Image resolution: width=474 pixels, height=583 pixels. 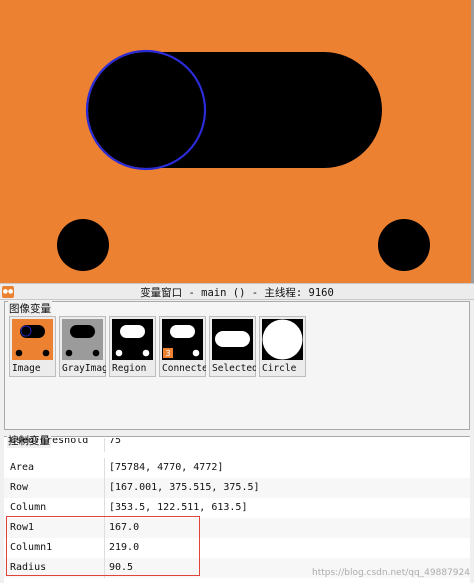 I want to click on iconic-variables-label: 图像变量, so click(x=30, y=308).